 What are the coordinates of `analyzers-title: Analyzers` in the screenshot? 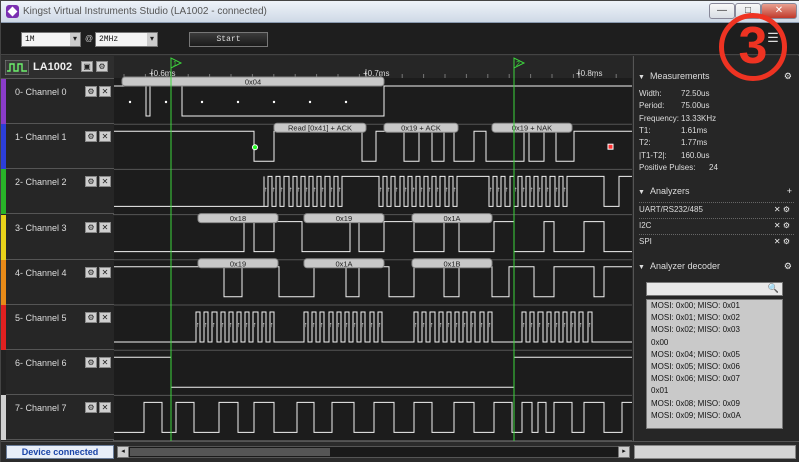 It's located at (669, 191).